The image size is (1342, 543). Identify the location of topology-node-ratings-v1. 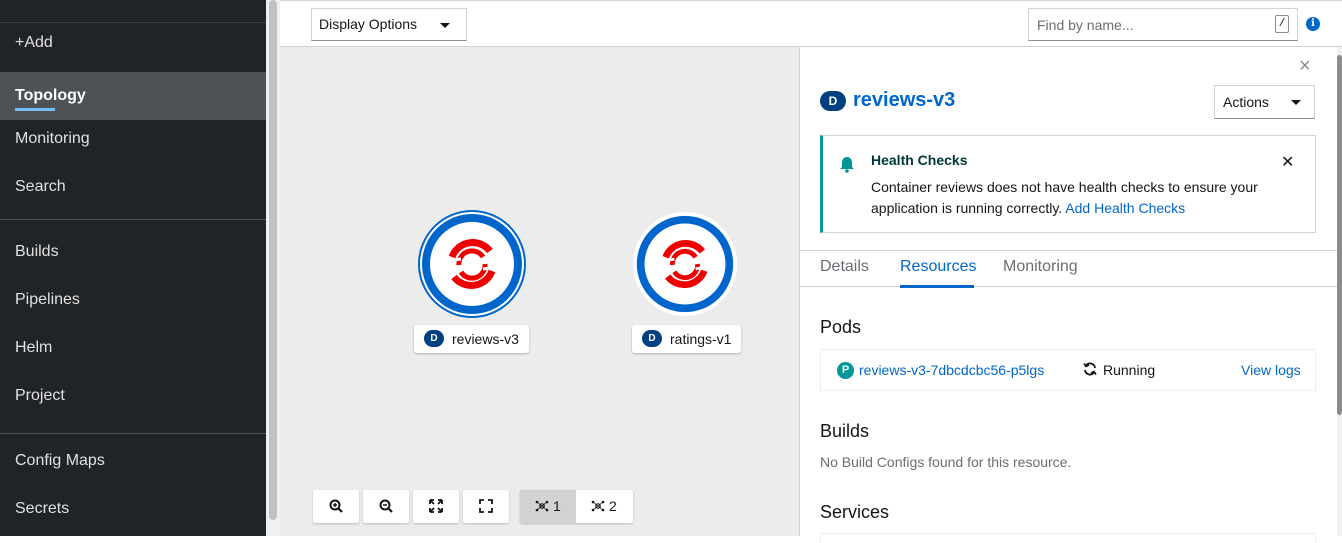
(685, 264).